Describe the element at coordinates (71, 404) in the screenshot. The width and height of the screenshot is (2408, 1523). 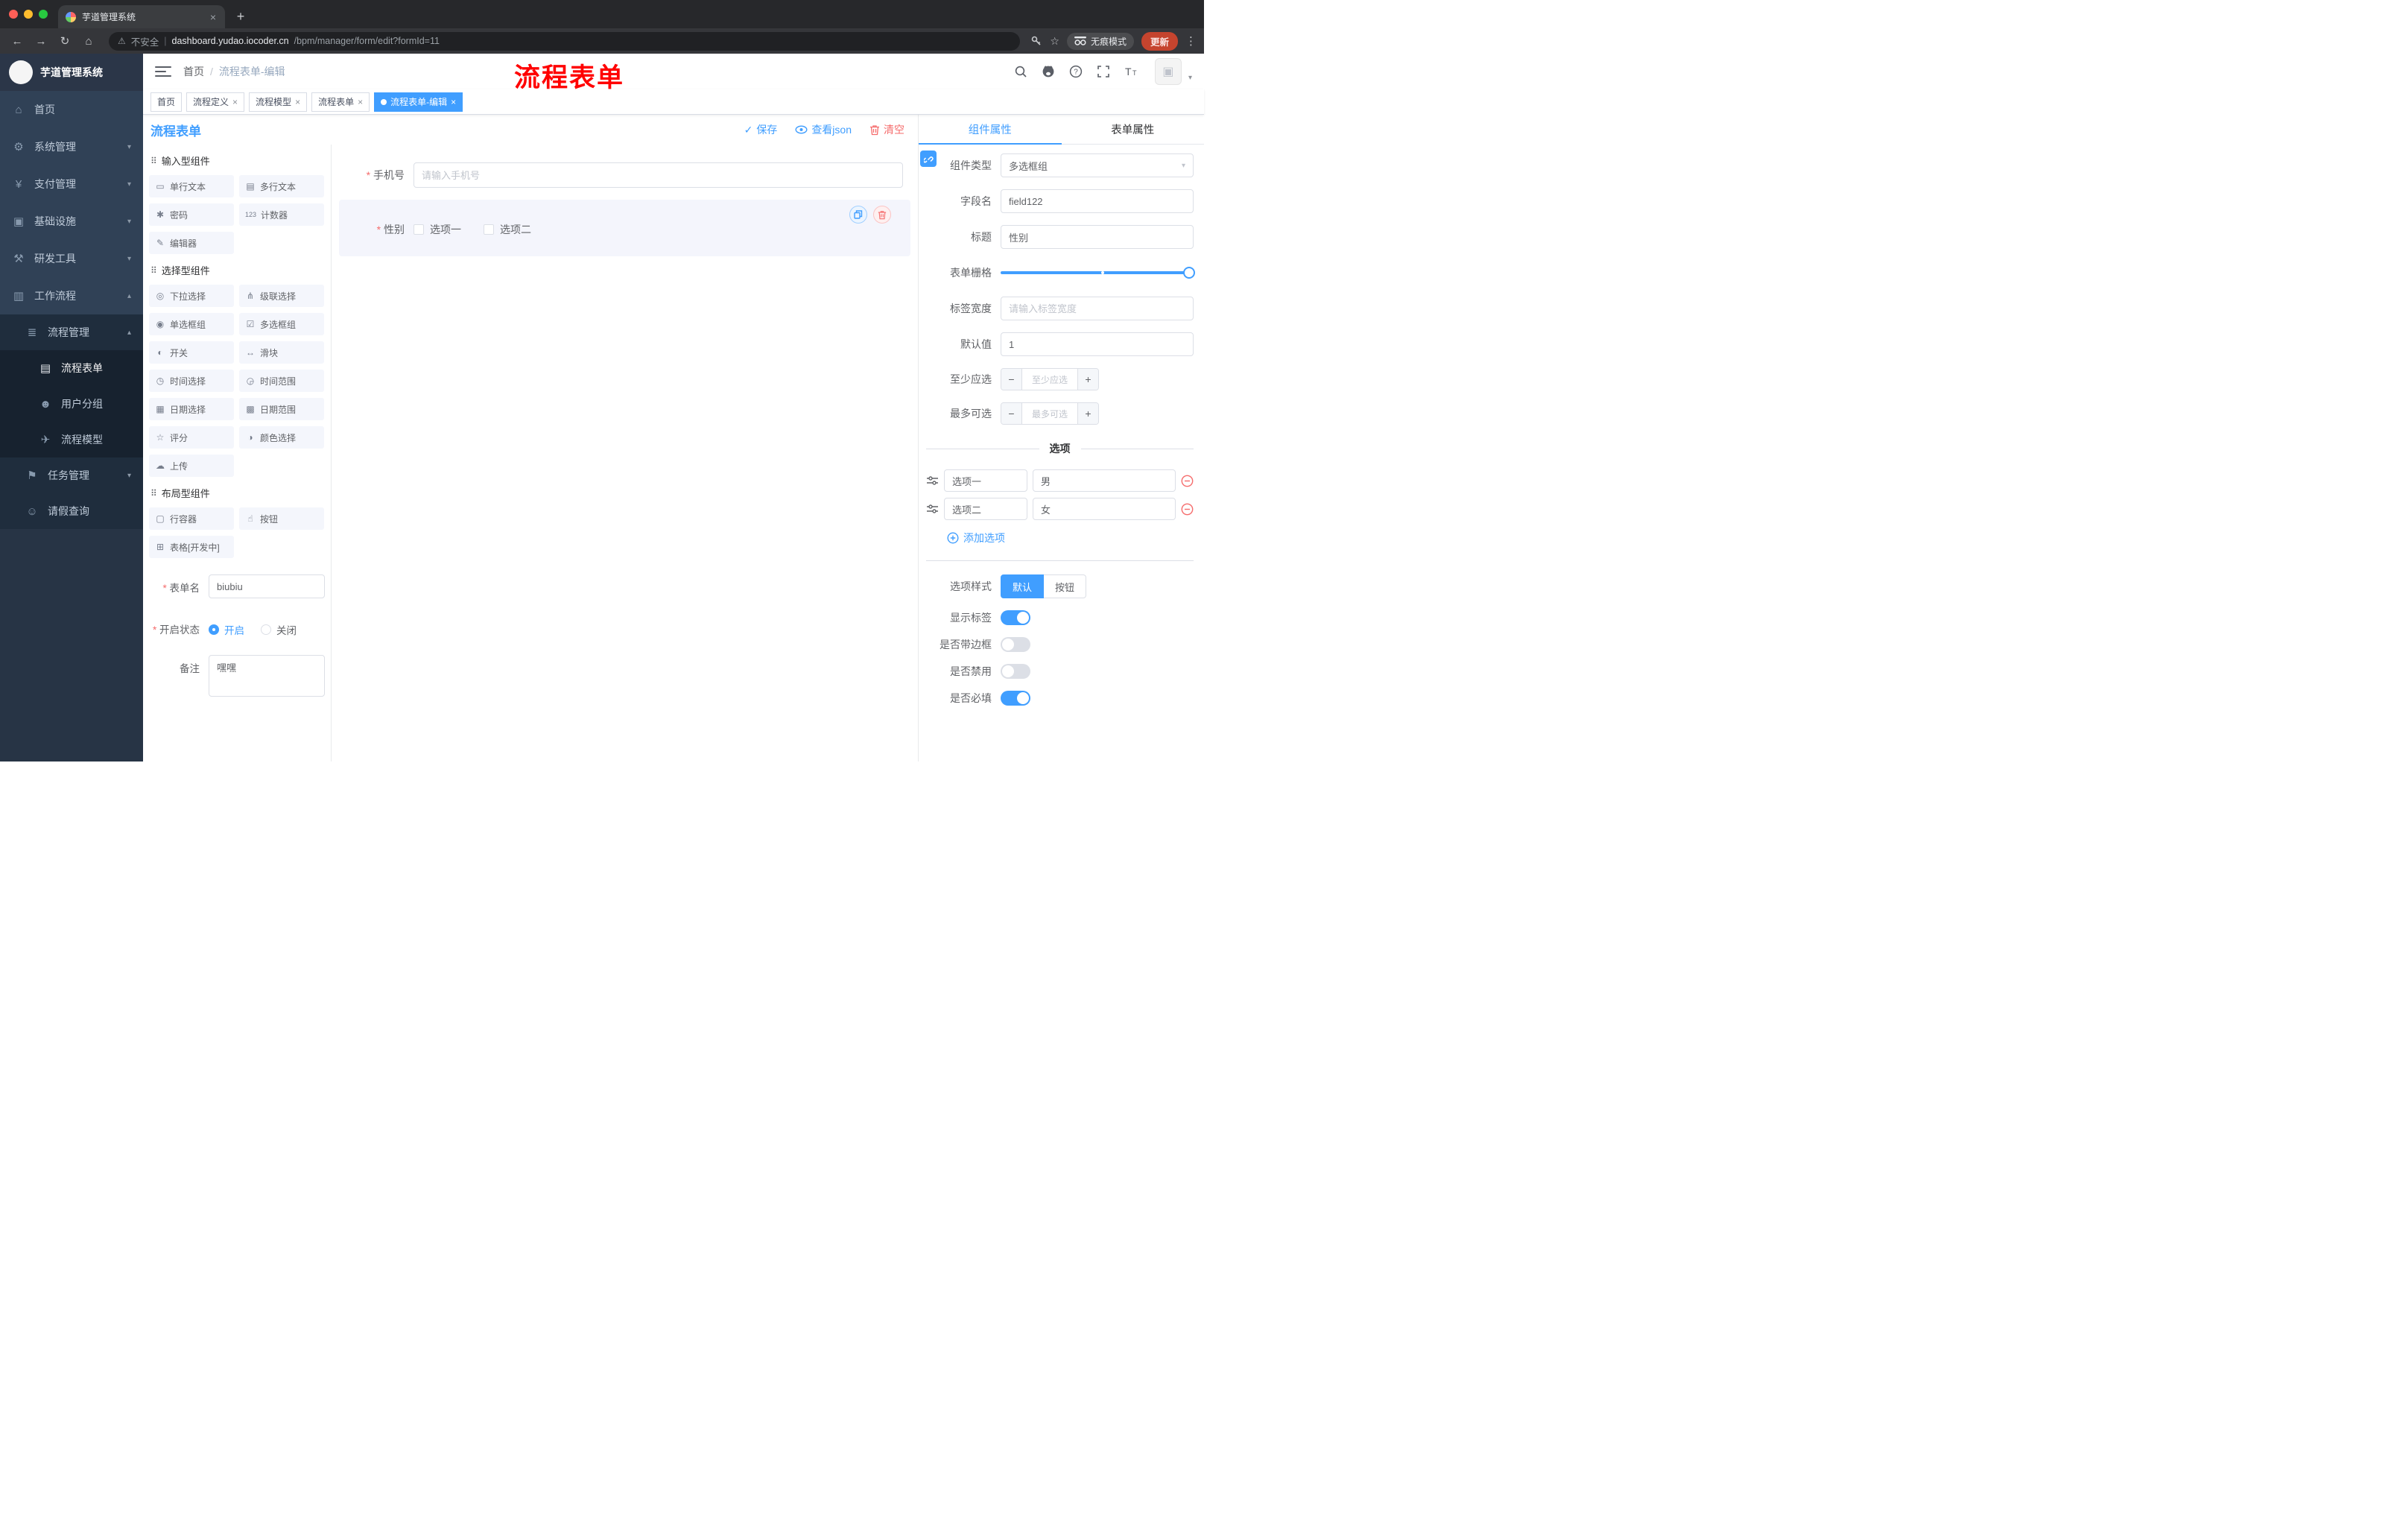
I see `sidebar-item-user-group: ☻ 用户分组` at that location.